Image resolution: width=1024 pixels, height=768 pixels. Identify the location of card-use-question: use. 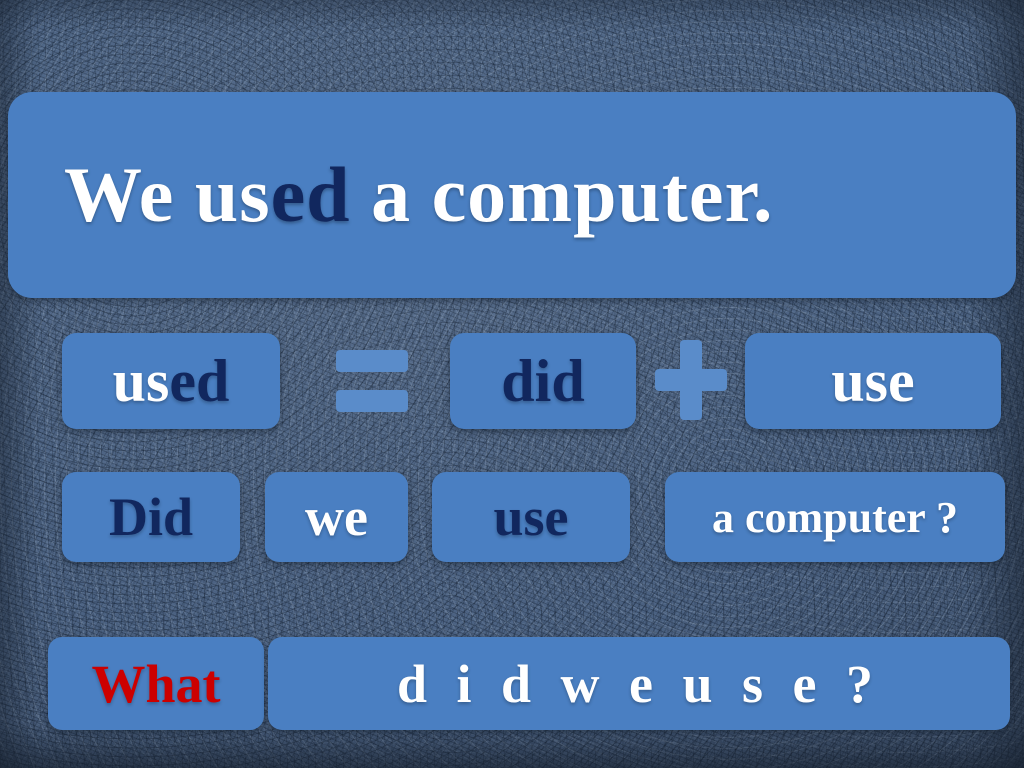
(531, 517).